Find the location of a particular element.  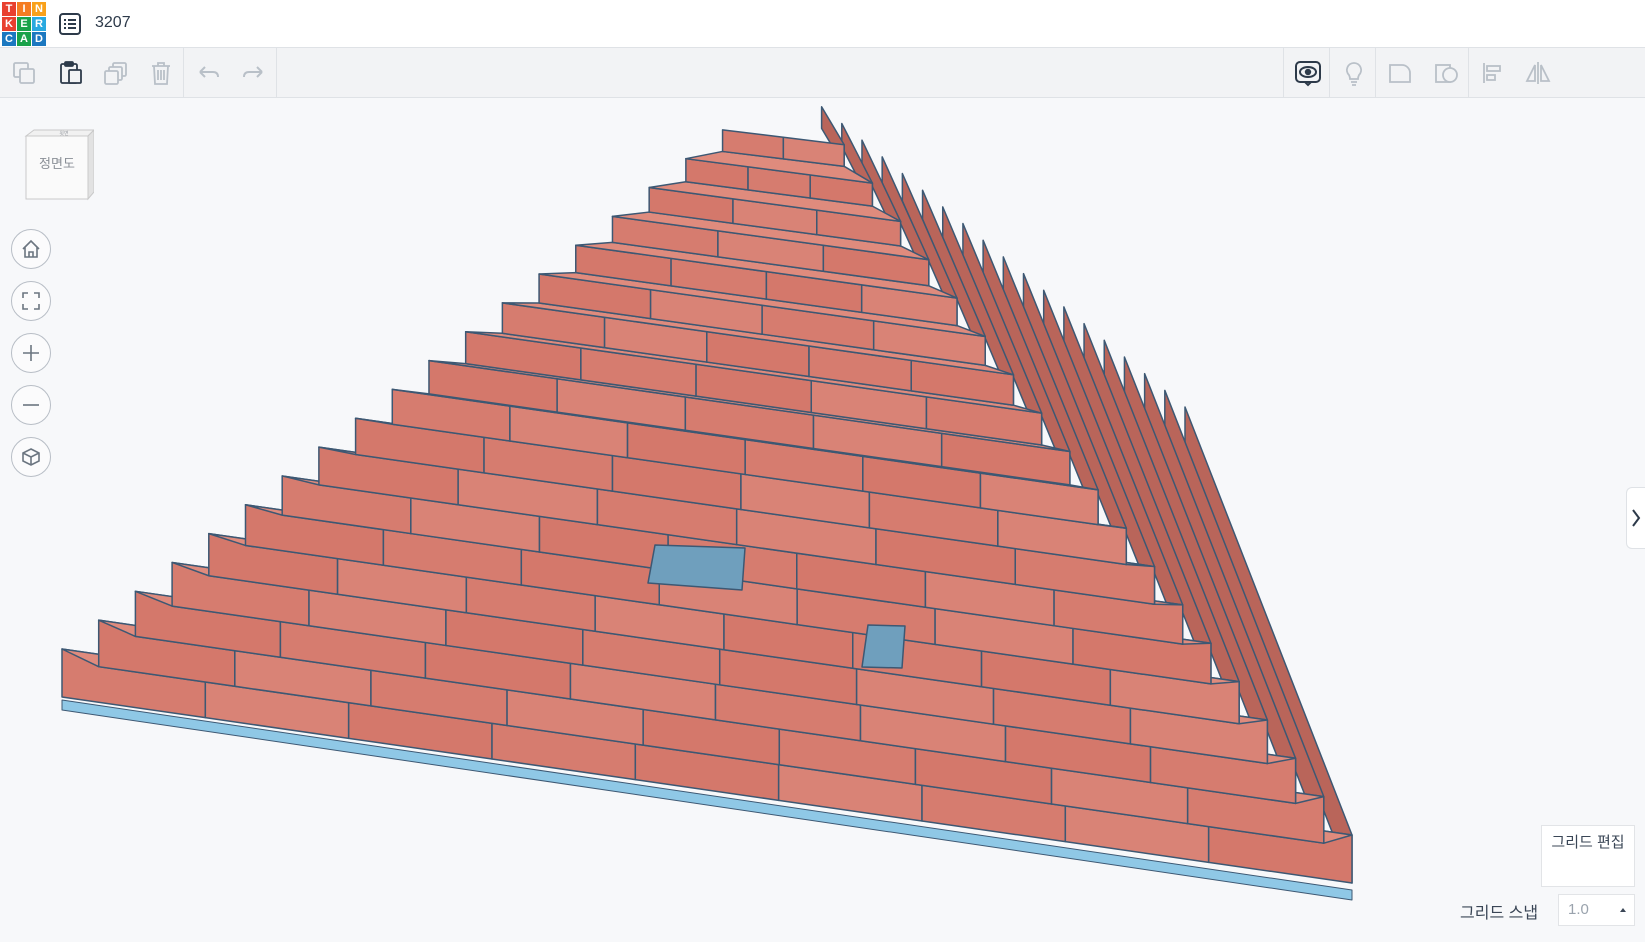

align-icon is located at coordinates (1491, 72).